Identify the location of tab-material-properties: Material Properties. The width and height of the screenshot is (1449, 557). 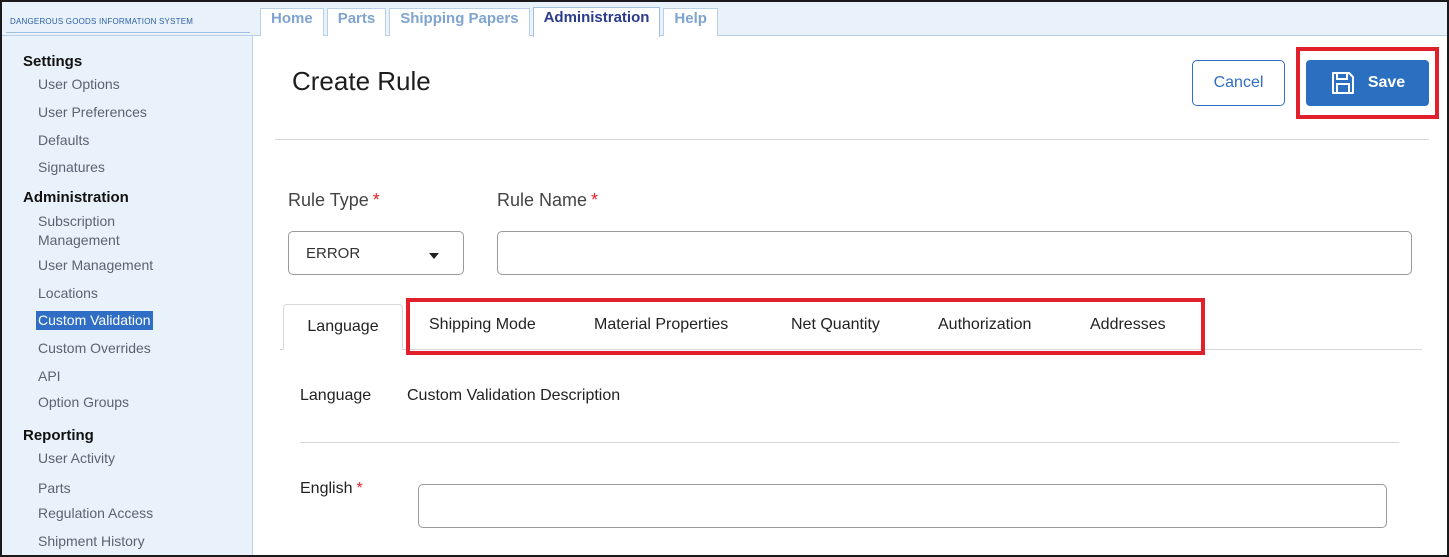
(661, 325).